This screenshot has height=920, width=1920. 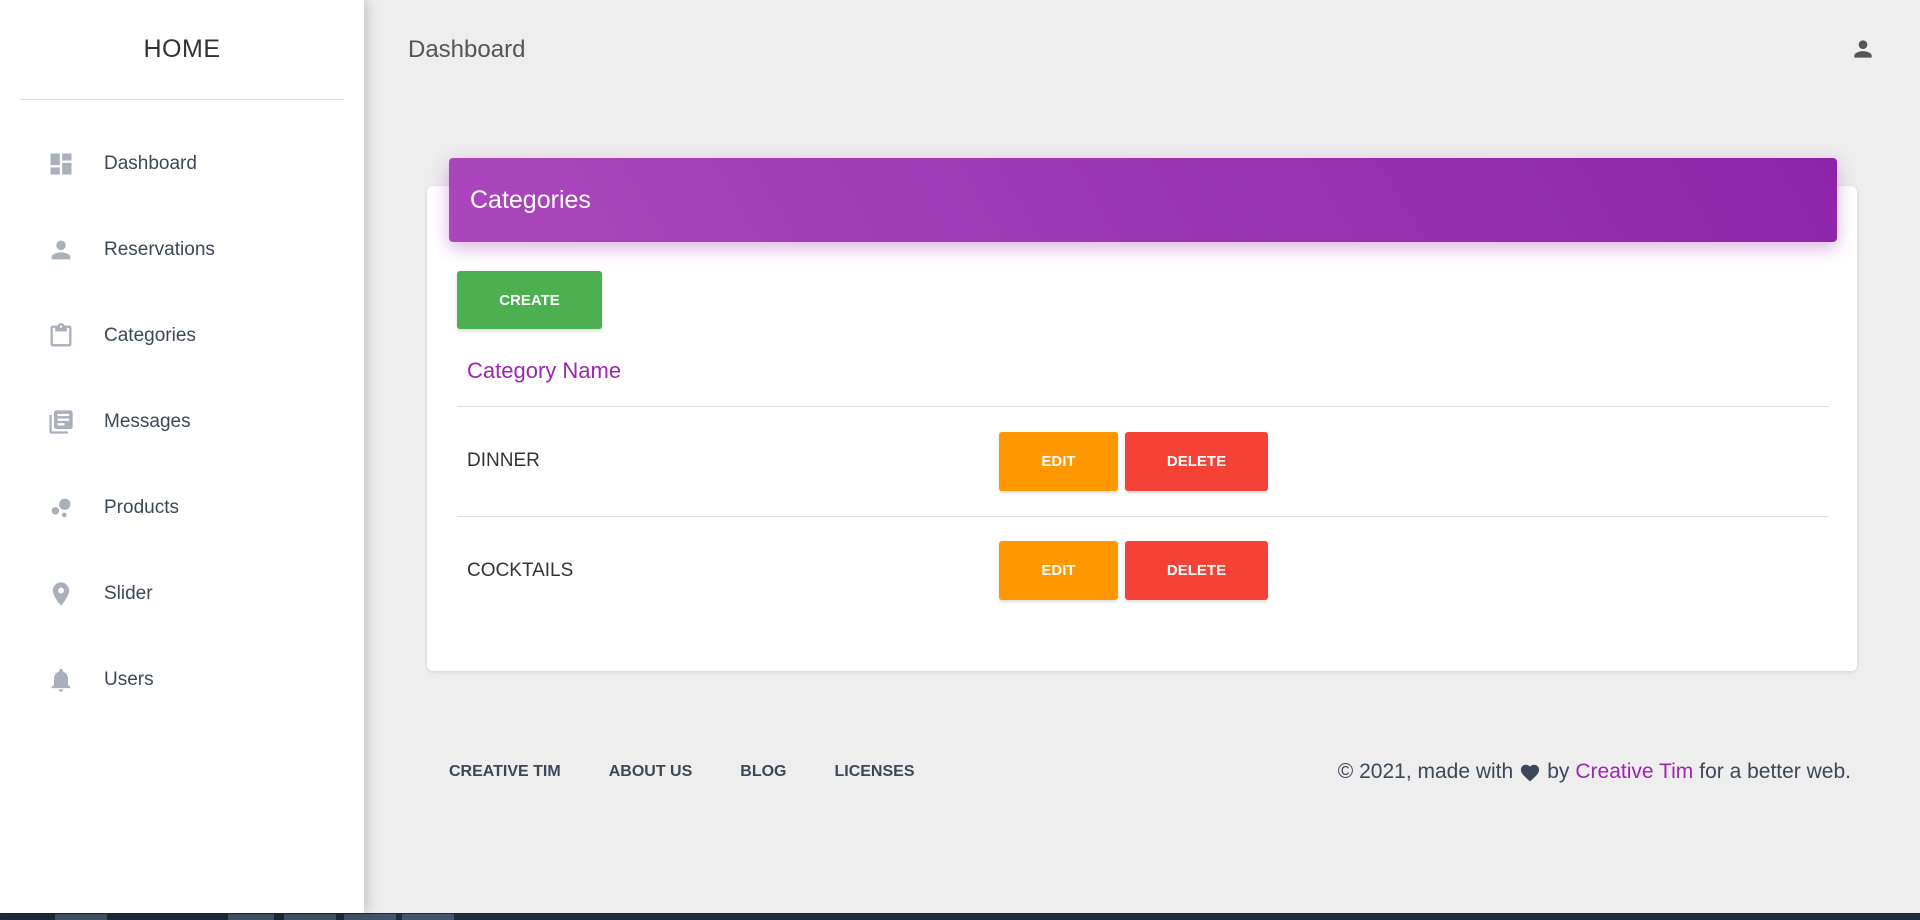 What do you see at coordinates (141, 507) in the screenshot?
I see `sidebar-item-label: Products` at bounding box center [141, 507].